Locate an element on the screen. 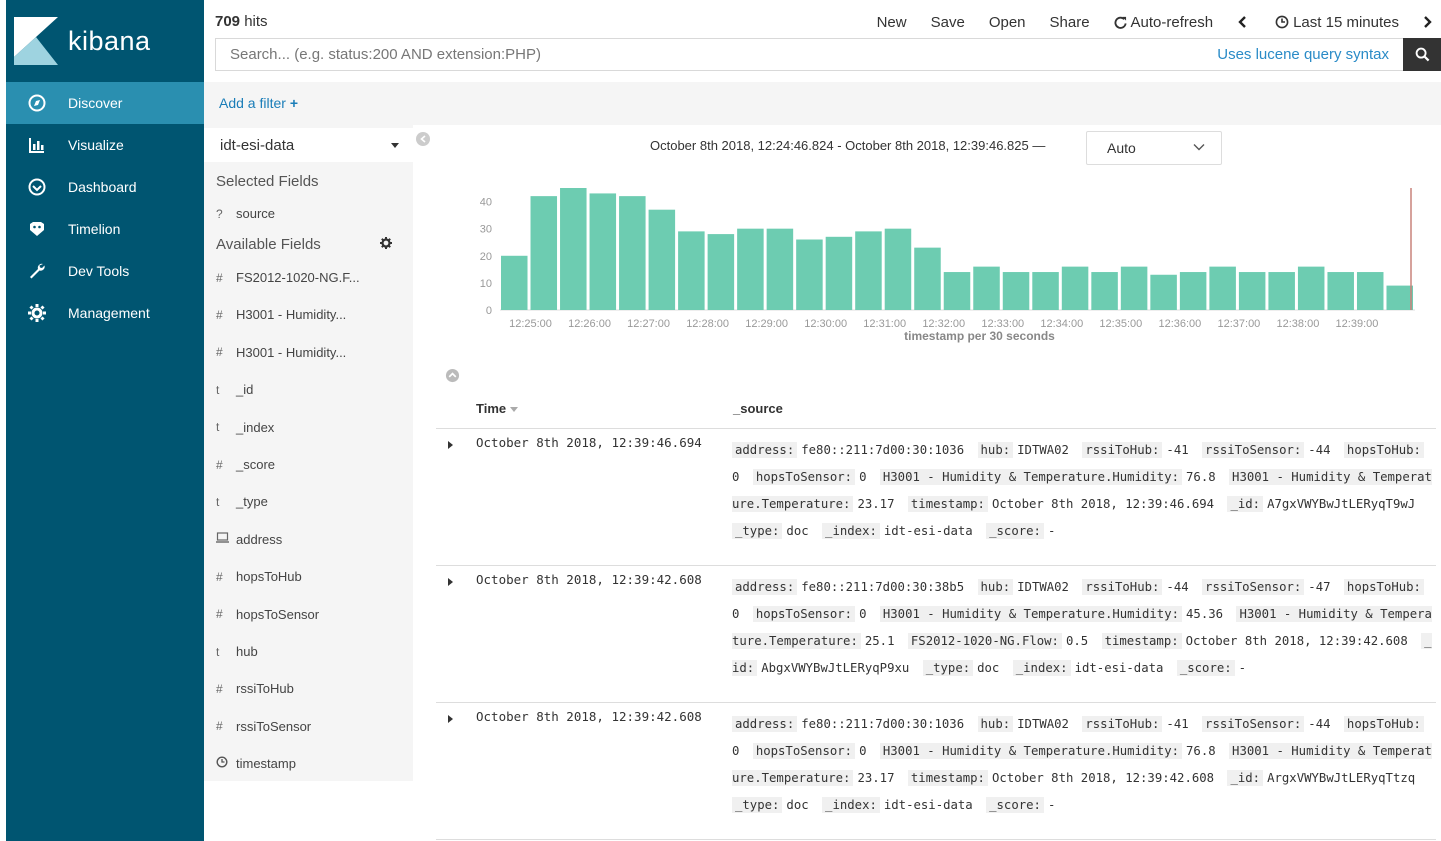  kibana-logo: kibana is located at coordinates (105, 41).